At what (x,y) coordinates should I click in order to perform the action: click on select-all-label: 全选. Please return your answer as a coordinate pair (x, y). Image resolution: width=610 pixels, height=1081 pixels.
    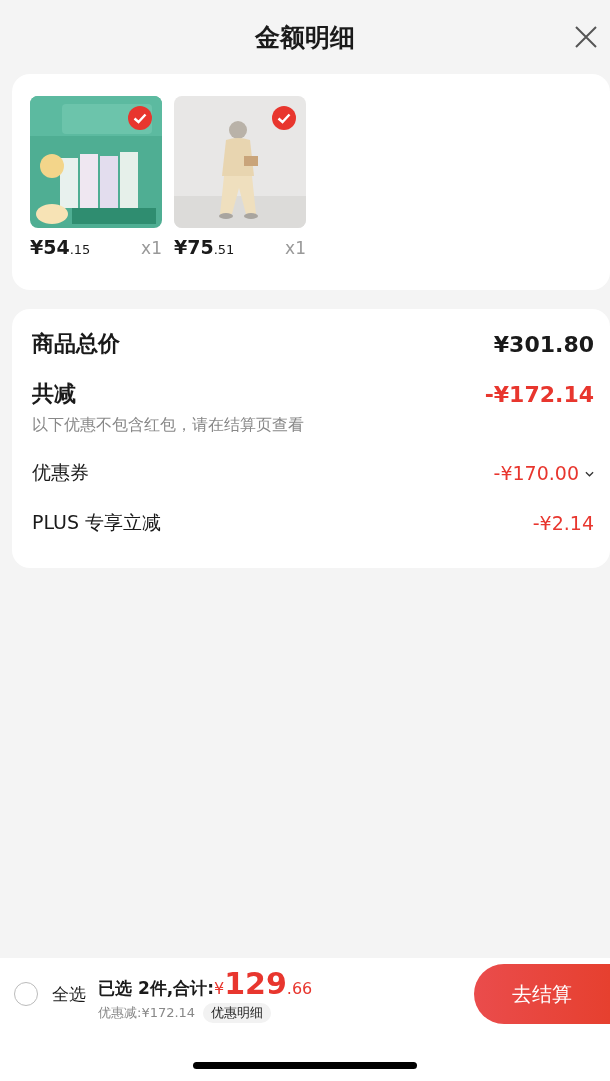
    Looking at the image, I should click on (69, 994).